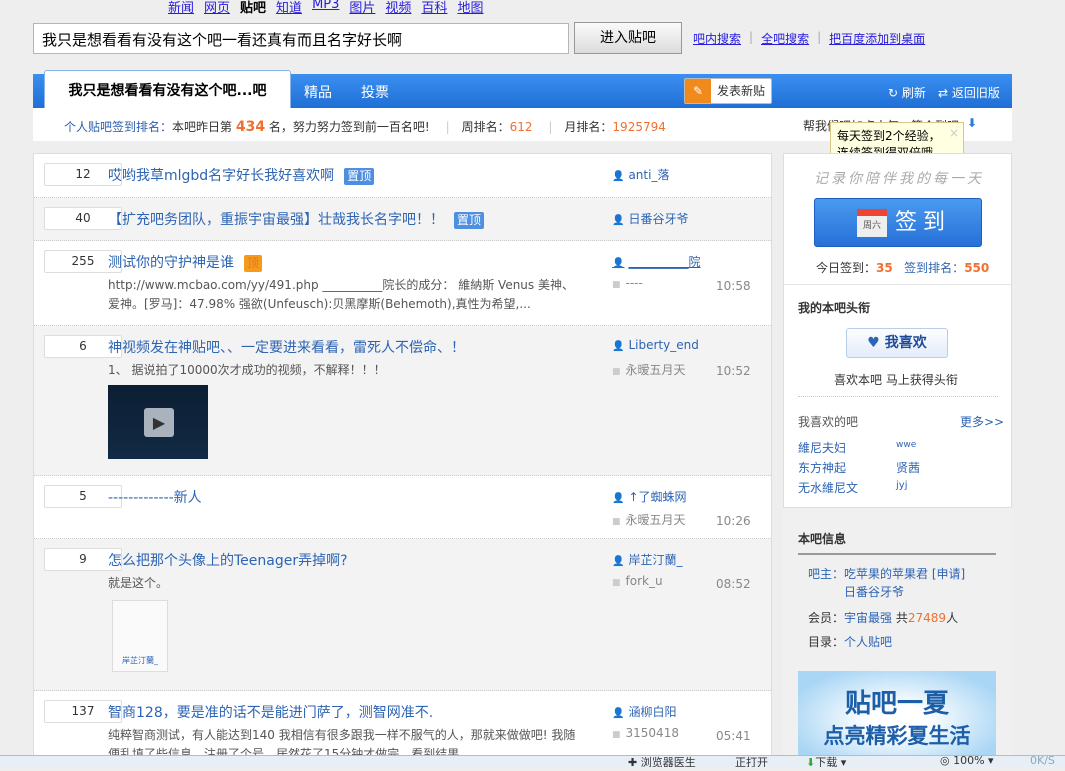 Image resolution: width=1065 pixels, height=771 pixels. I want to click on more-link: 更多>>, so click(982, 421).